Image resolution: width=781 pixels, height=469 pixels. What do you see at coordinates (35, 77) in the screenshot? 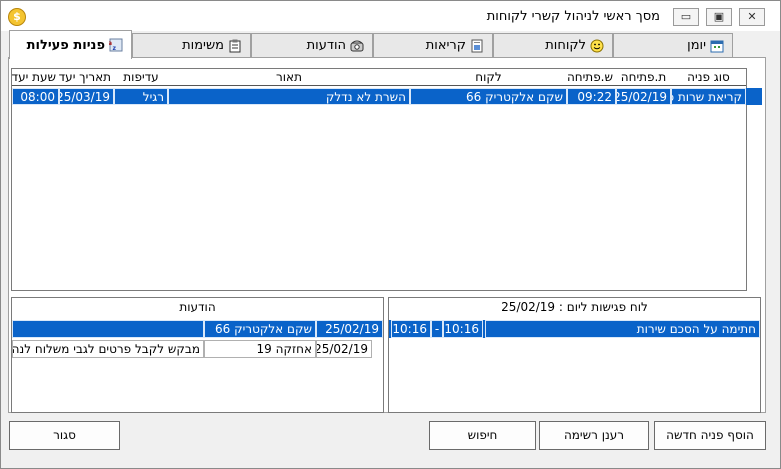
I see `header-due-time: שעת יעד` at bounding box center [35, 77].